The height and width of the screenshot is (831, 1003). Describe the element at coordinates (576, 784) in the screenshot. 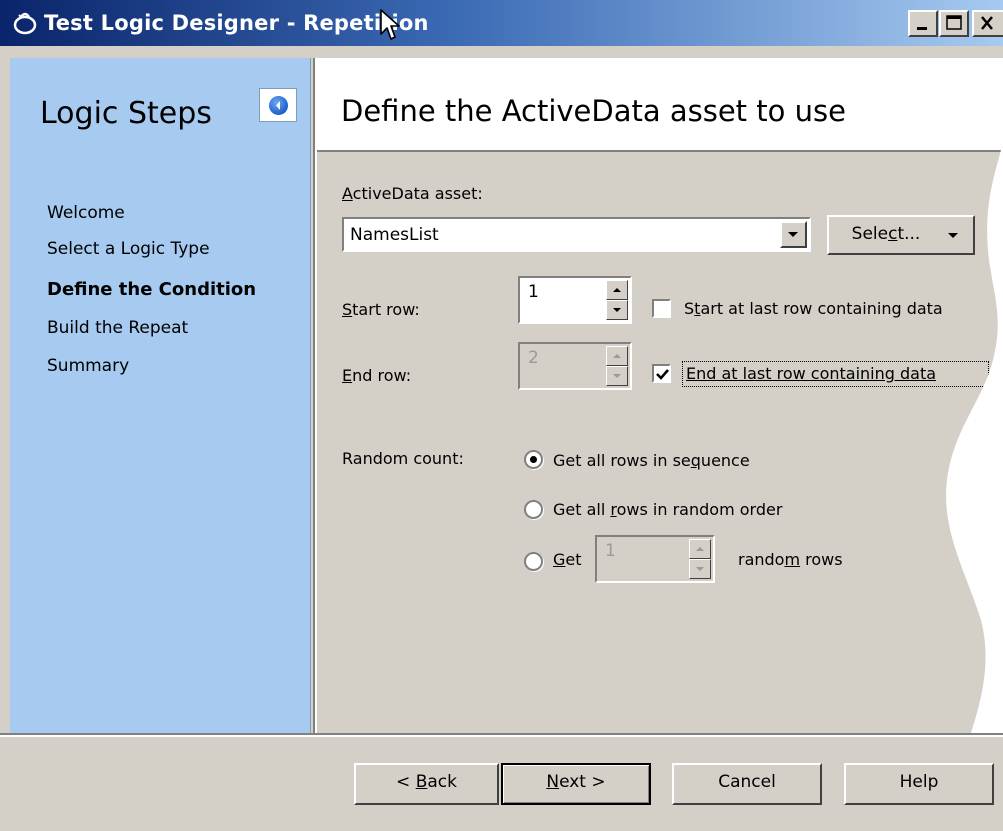

I see `next-button: Next >` at that location.